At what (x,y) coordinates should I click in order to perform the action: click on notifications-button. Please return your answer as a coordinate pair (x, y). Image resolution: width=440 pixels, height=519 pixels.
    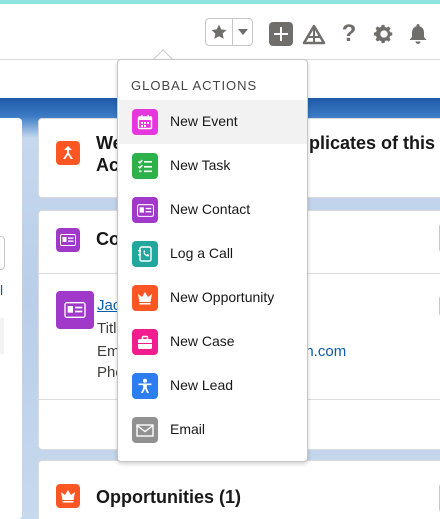
    Looking at the image, I should click on (418, 34).